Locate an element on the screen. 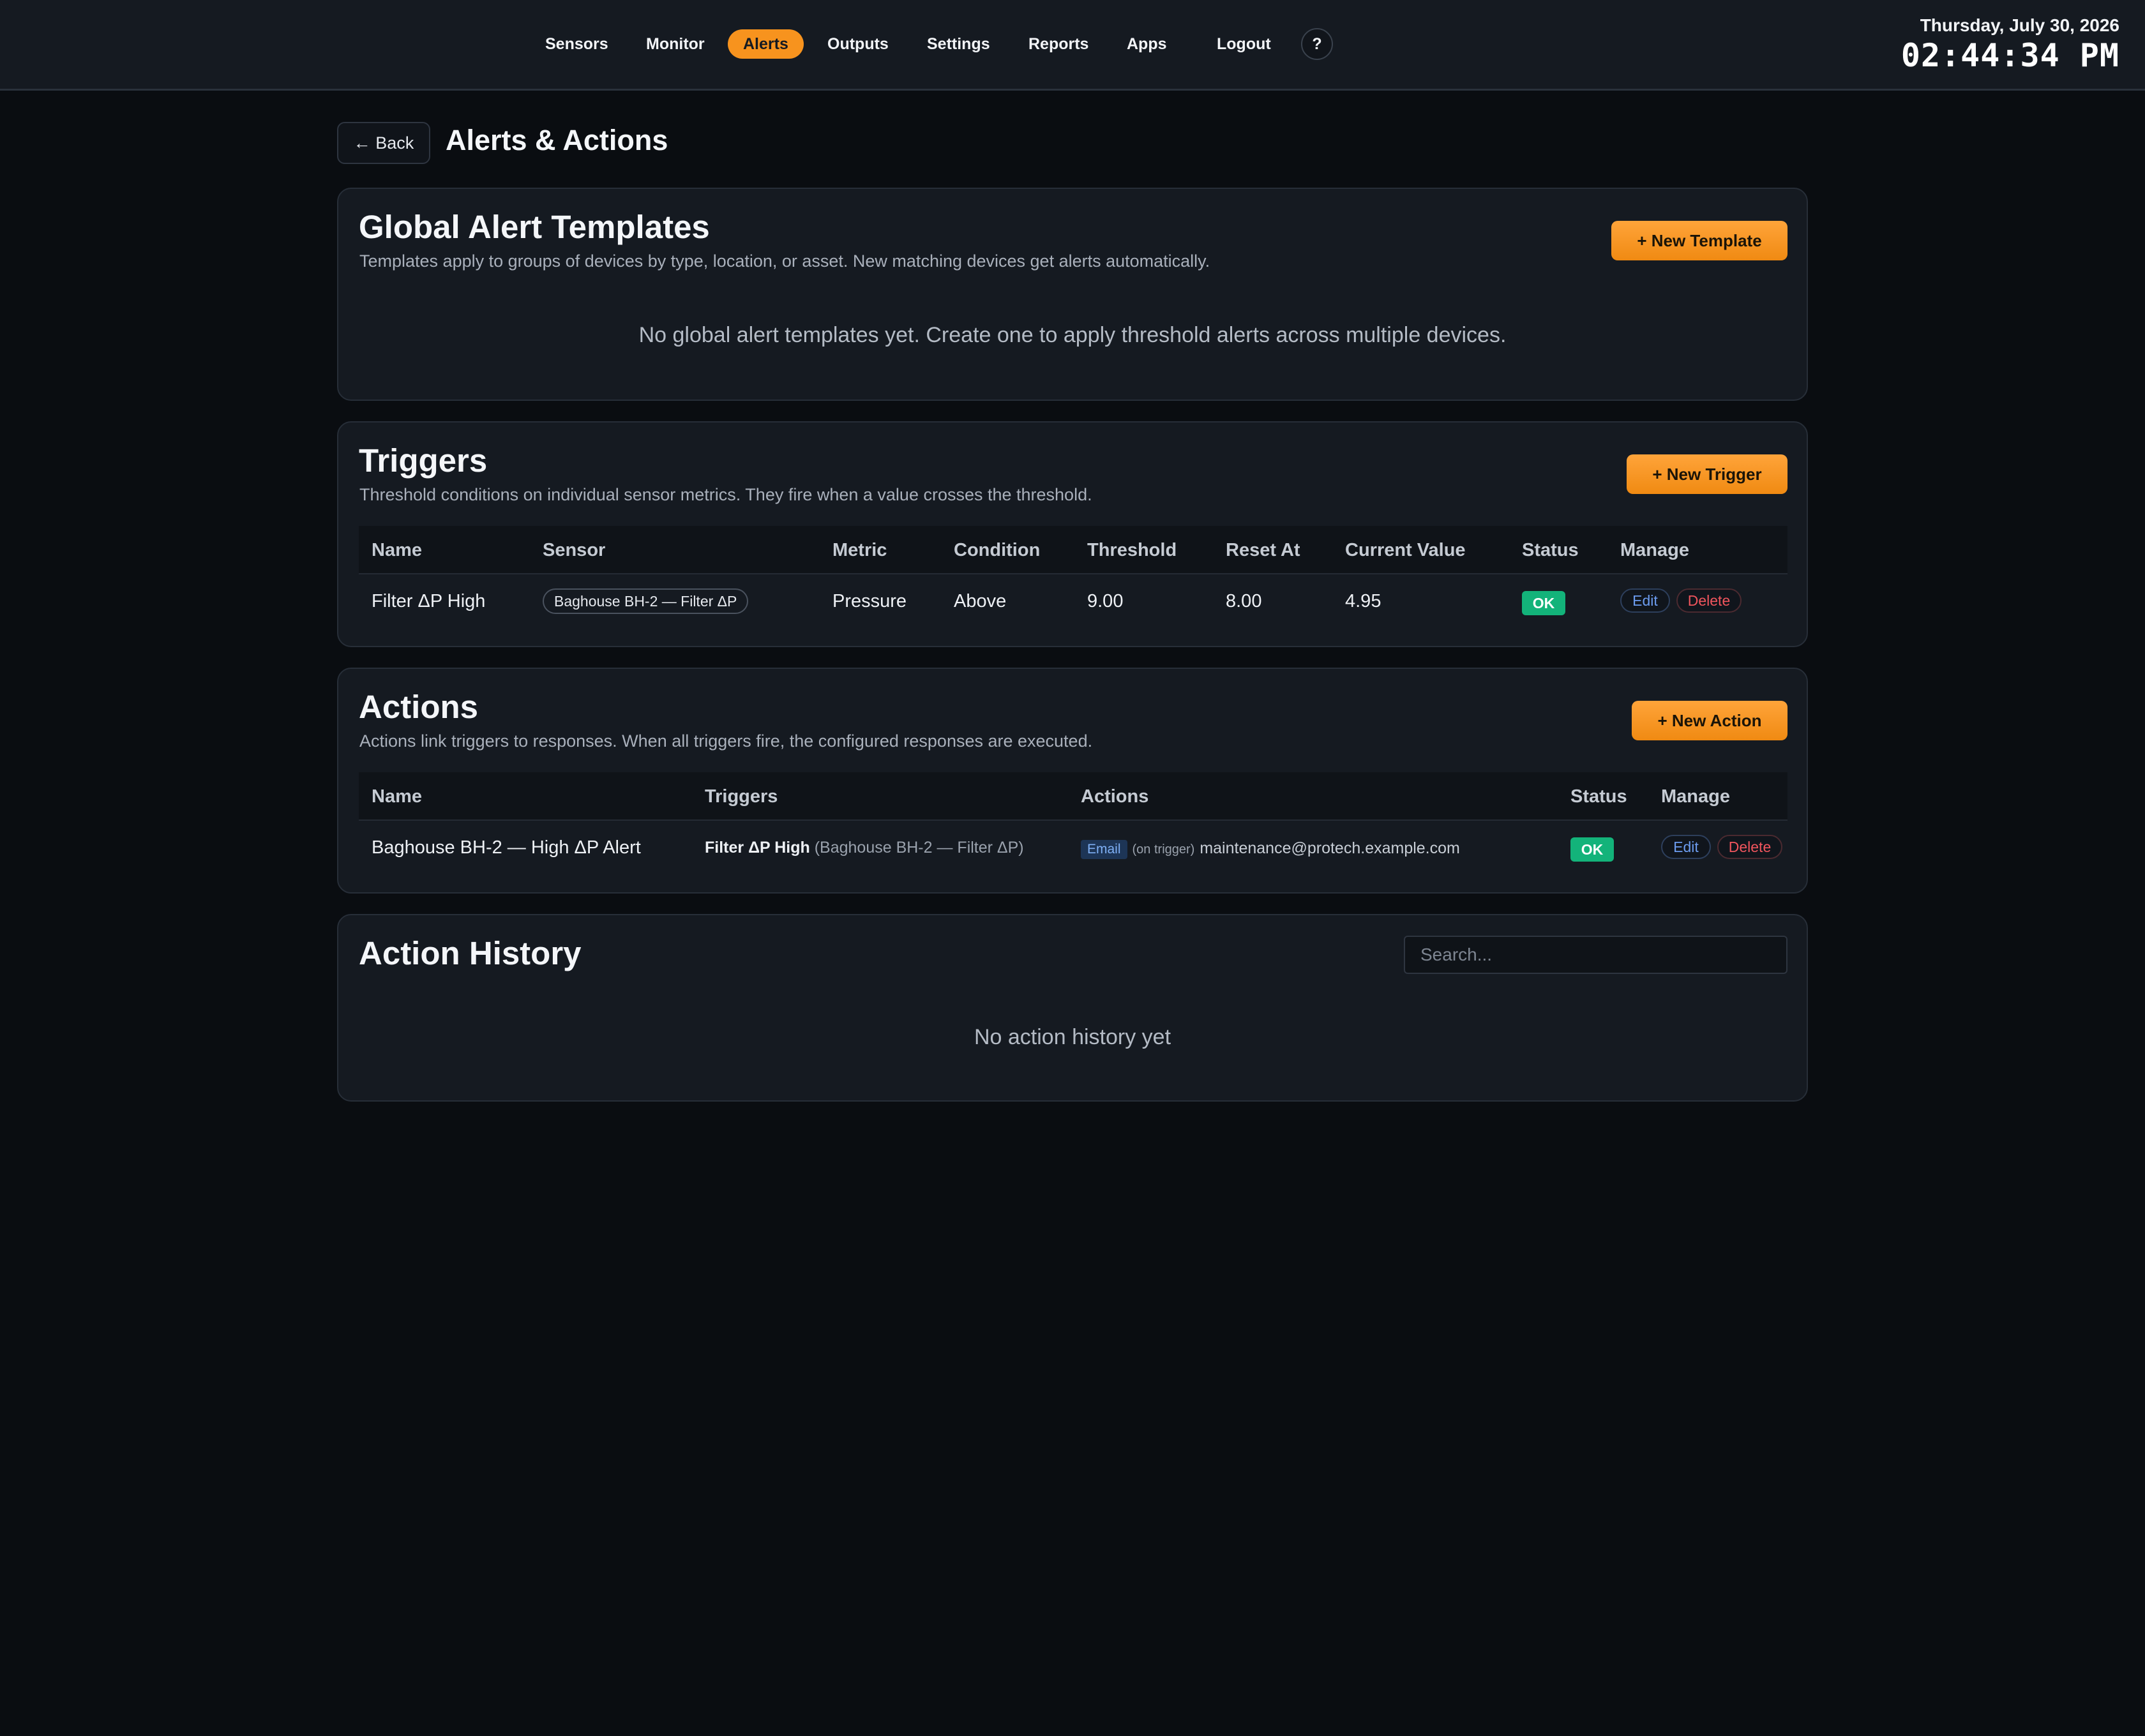 Image resolution: width=2145 pixels, height=1736 pixels. email-address: maintenance@protech.example.com is located at coordinates (1330, 848).